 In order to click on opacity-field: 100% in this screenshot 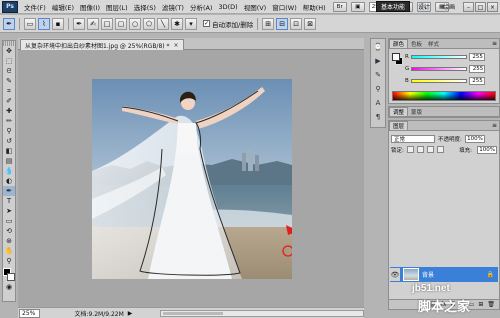, I will do `click(474, 138)`.